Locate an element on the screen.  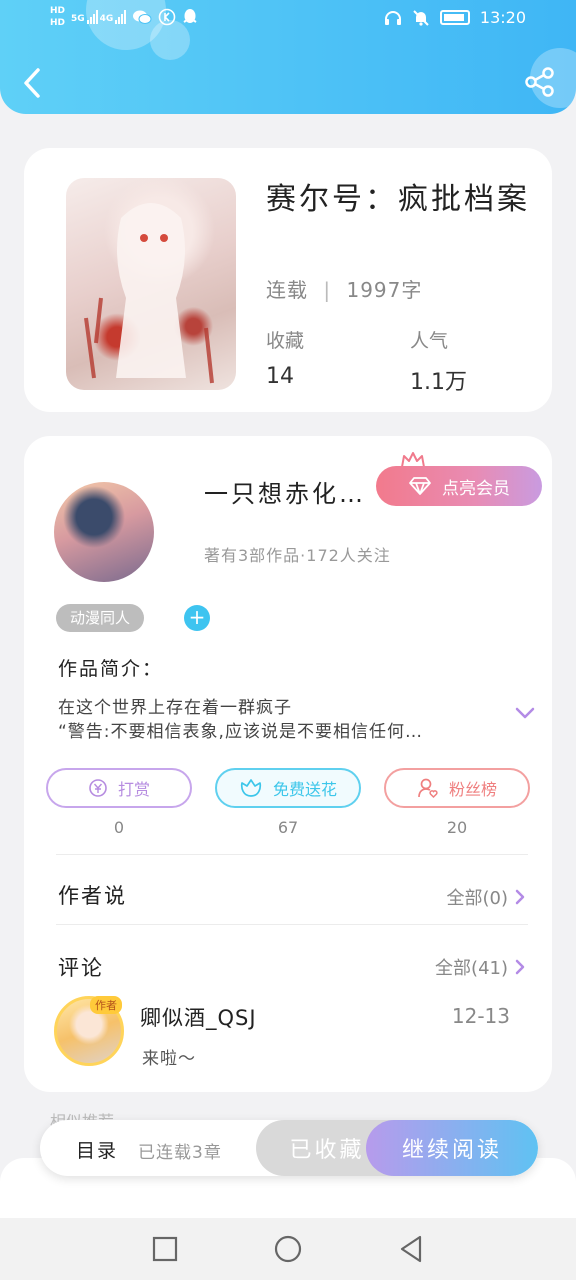
fans-ranking-label: 粉丝榜 is located at coordinates (472, 789).